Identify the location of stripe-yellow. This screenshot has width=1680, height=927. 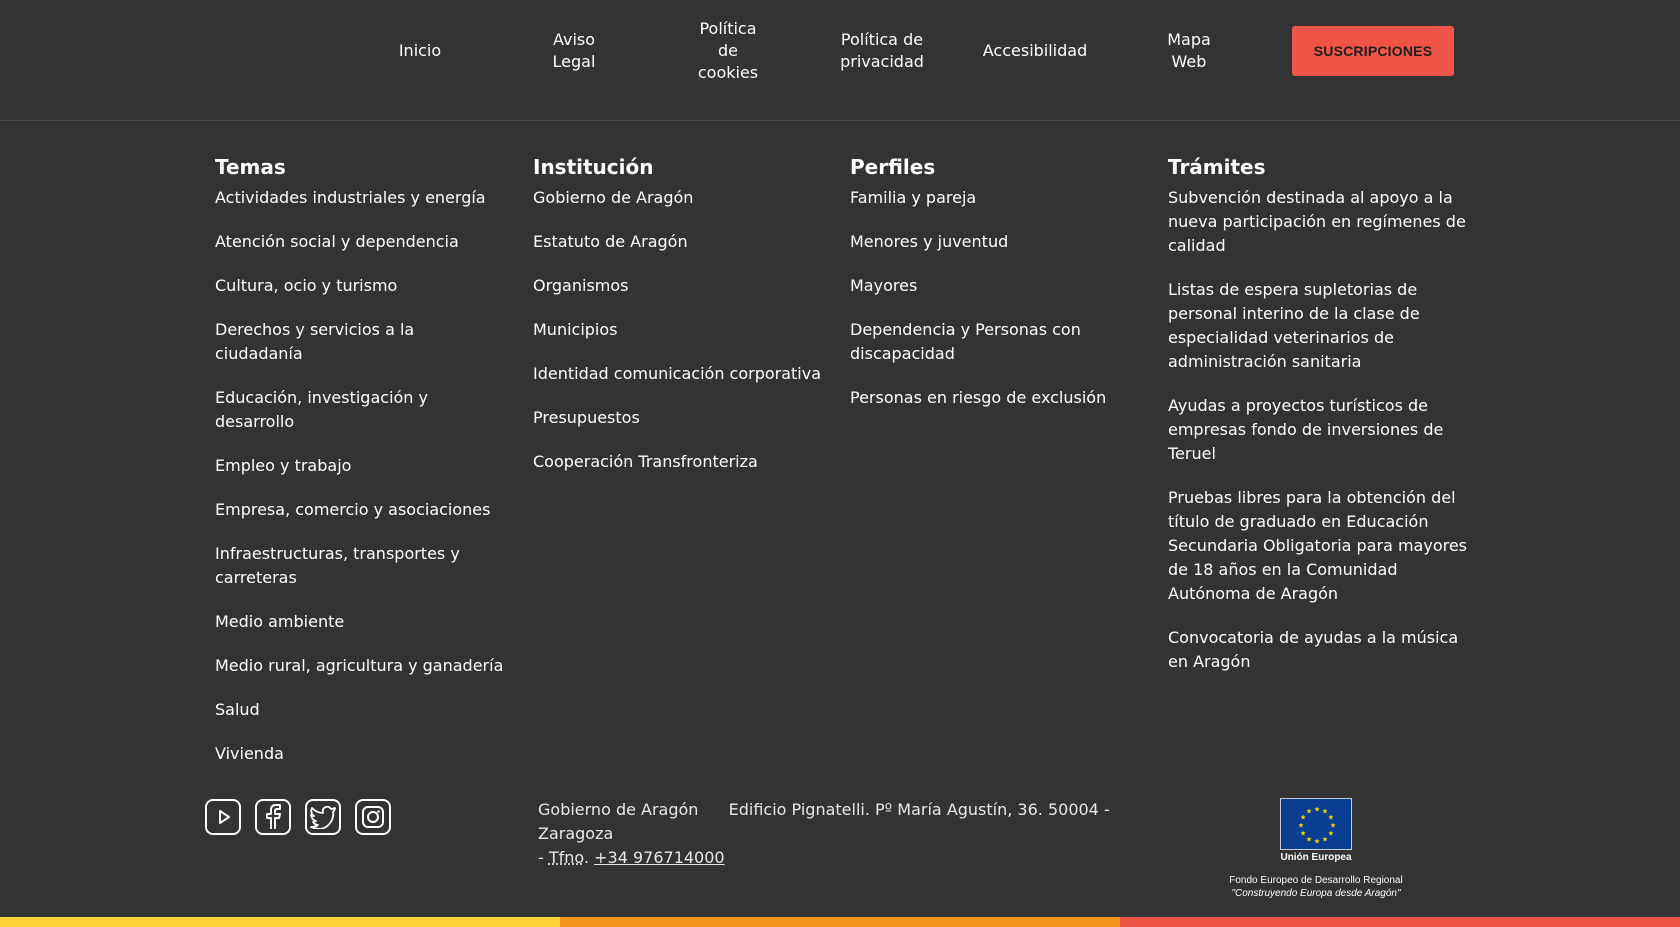
(280, 922).